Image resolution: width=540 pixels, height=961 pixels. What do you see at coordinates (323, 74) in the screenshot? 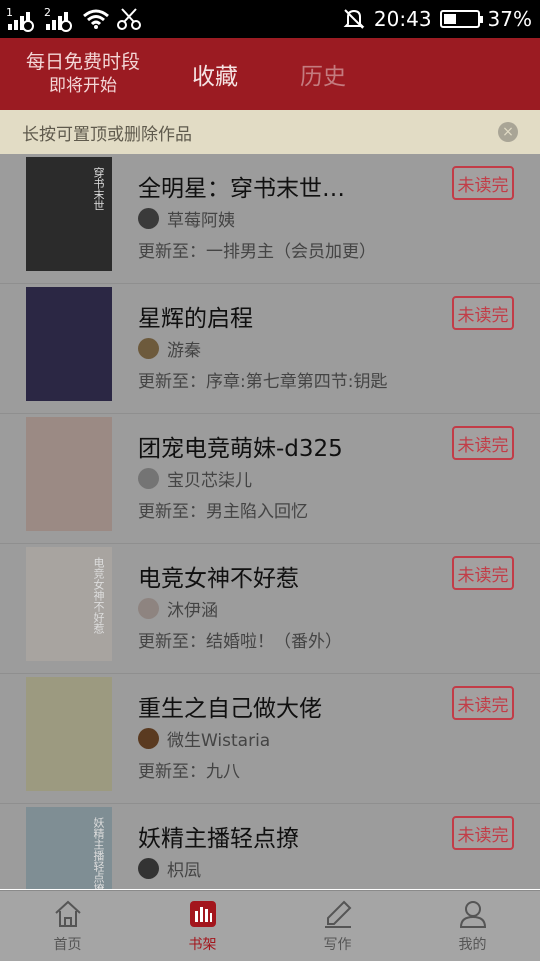
I see `tab-history: 历史` at bounding box center [323, 74].